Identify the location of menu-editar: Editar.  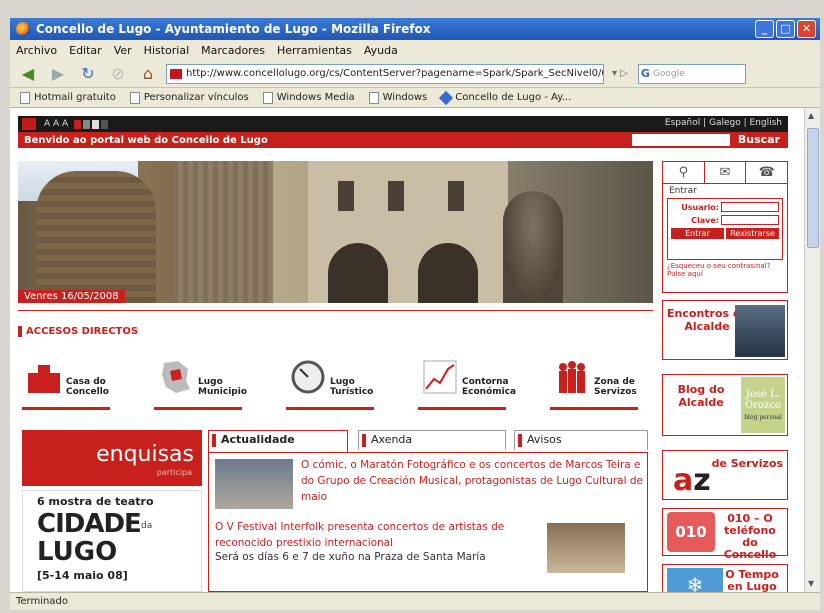
(85, 50).